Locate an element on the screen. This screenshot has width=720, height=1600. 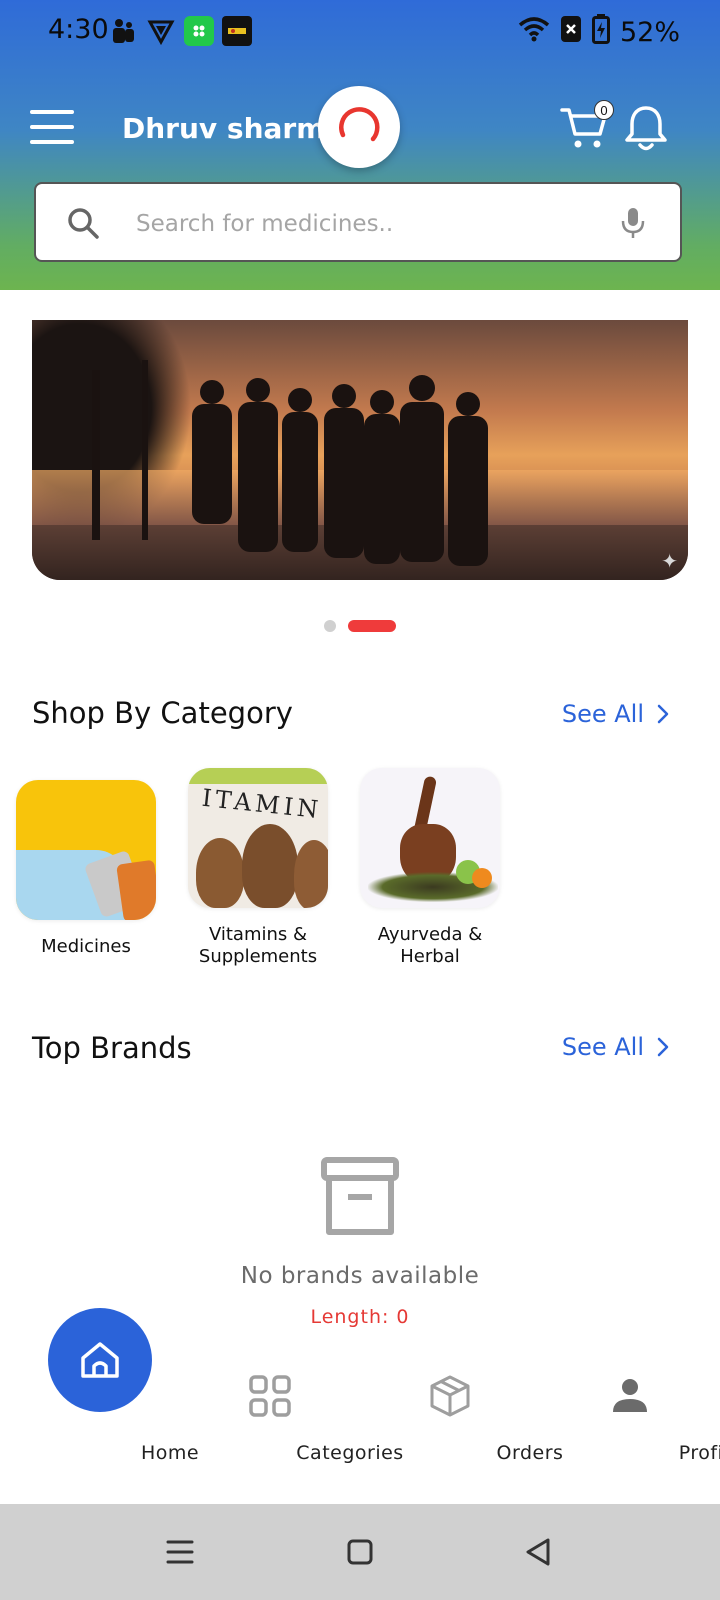
system-home-button is located at coordinates (360, 1552).